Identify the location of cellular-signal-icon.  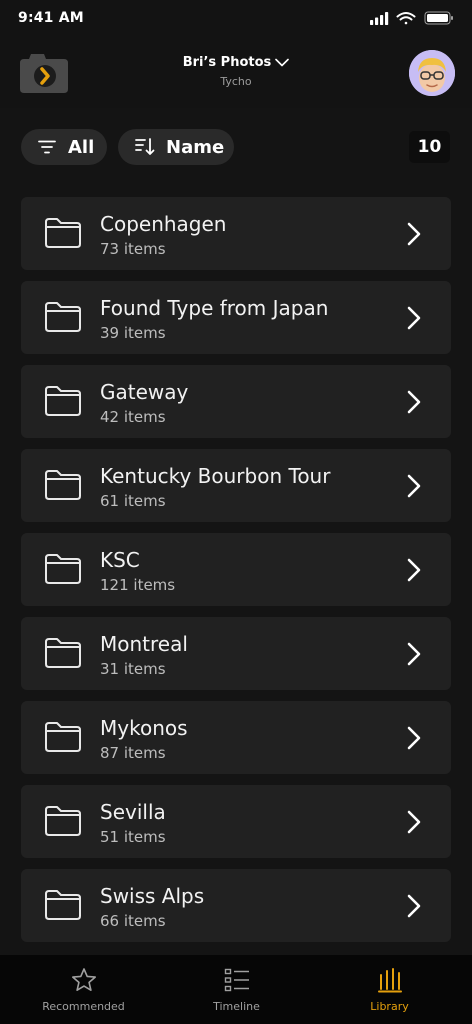
(379, 18).